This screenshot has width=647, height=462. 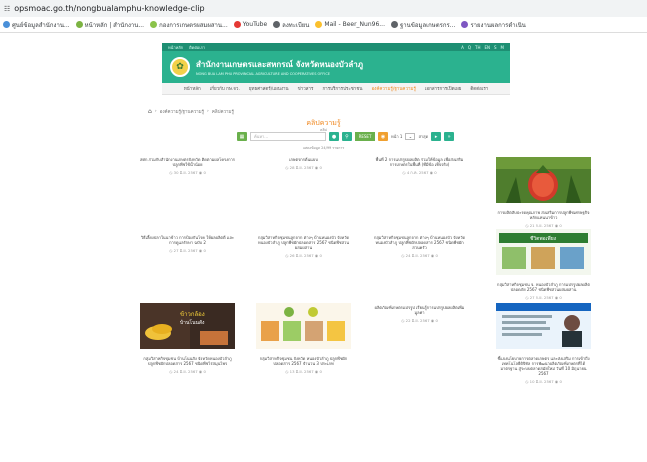 What do you see at coordinates (419, 256) in the screenshot?
I see `clip-meta: ◷ 24 มิ.ย. 2567 ◉ 0` at bounding box center [419, 256].